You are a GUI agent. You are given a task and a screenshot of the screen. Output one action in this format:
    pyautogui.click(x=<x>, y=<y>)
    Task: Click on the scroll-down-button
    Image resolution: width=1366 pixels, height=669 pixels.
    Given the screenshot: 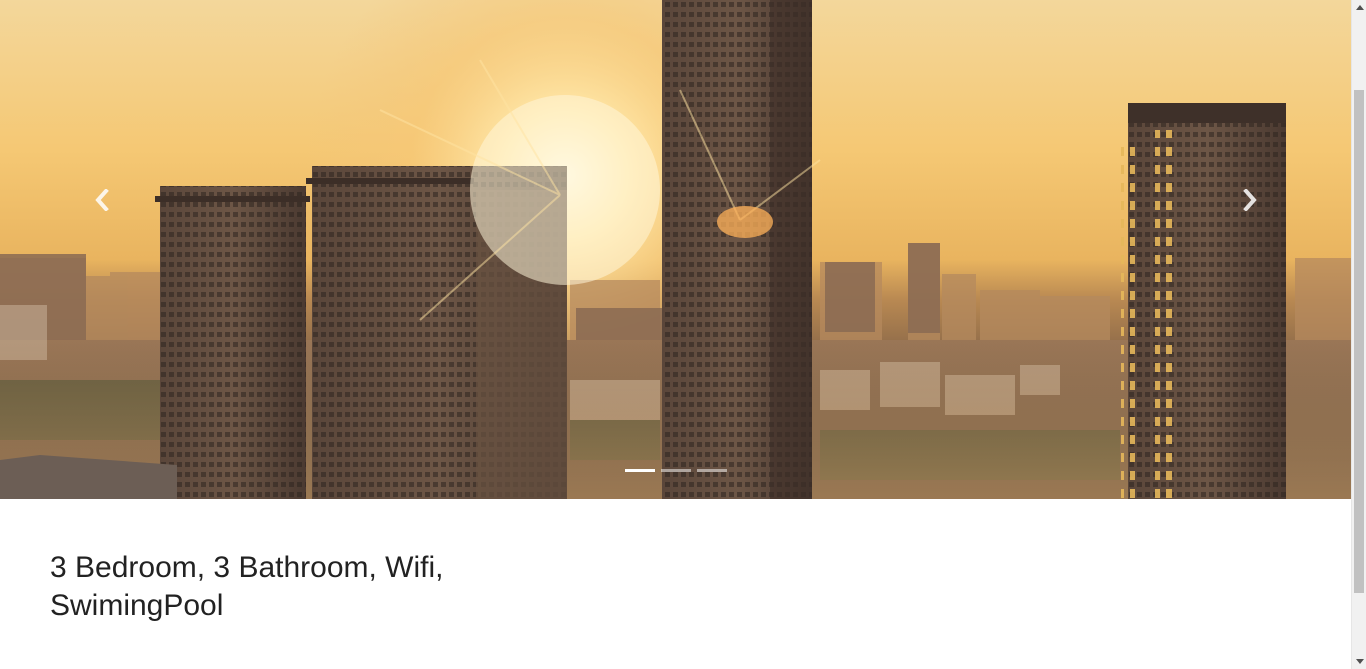 What is the action you would take?
    pyautogui.click(x=1359, y=661)
    